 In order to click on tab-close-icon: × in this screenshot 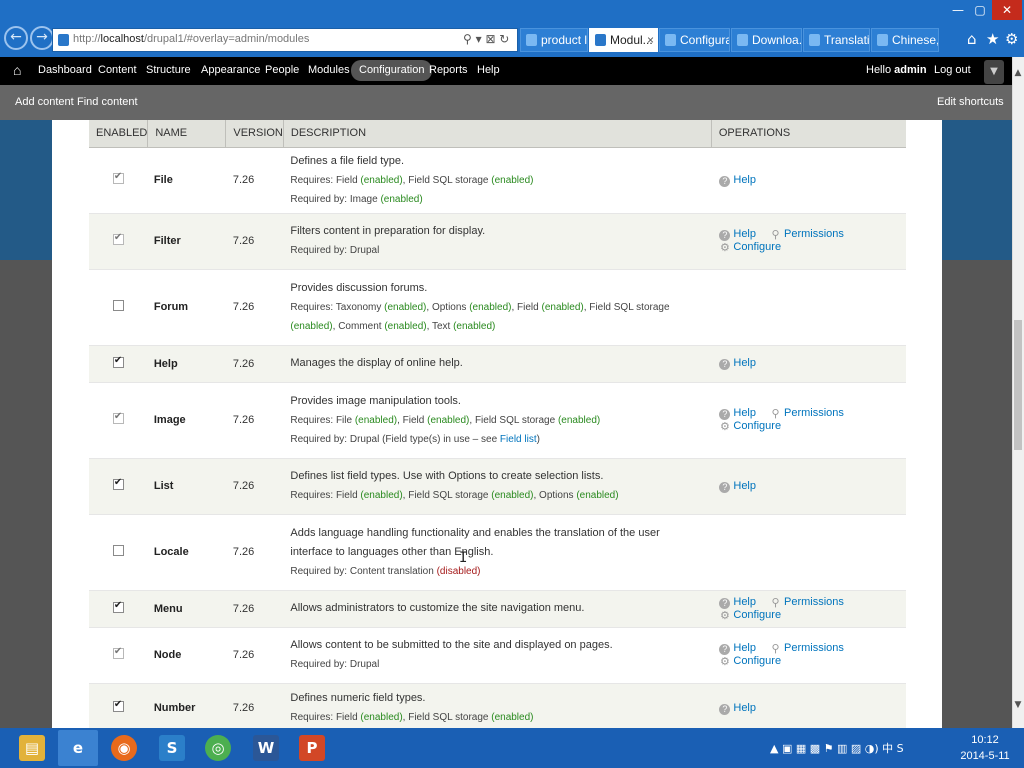, I will do `click(650, 40)`.